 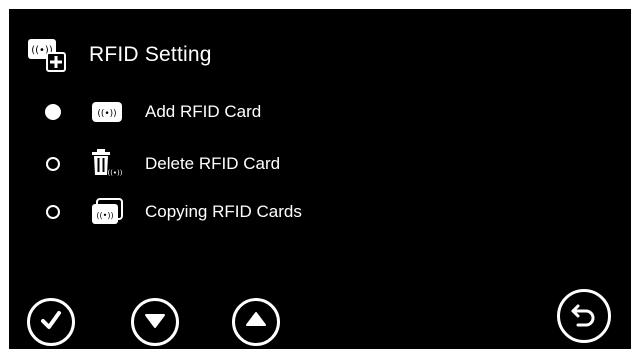 I want to click on back-button, so click(x=584, y=316).